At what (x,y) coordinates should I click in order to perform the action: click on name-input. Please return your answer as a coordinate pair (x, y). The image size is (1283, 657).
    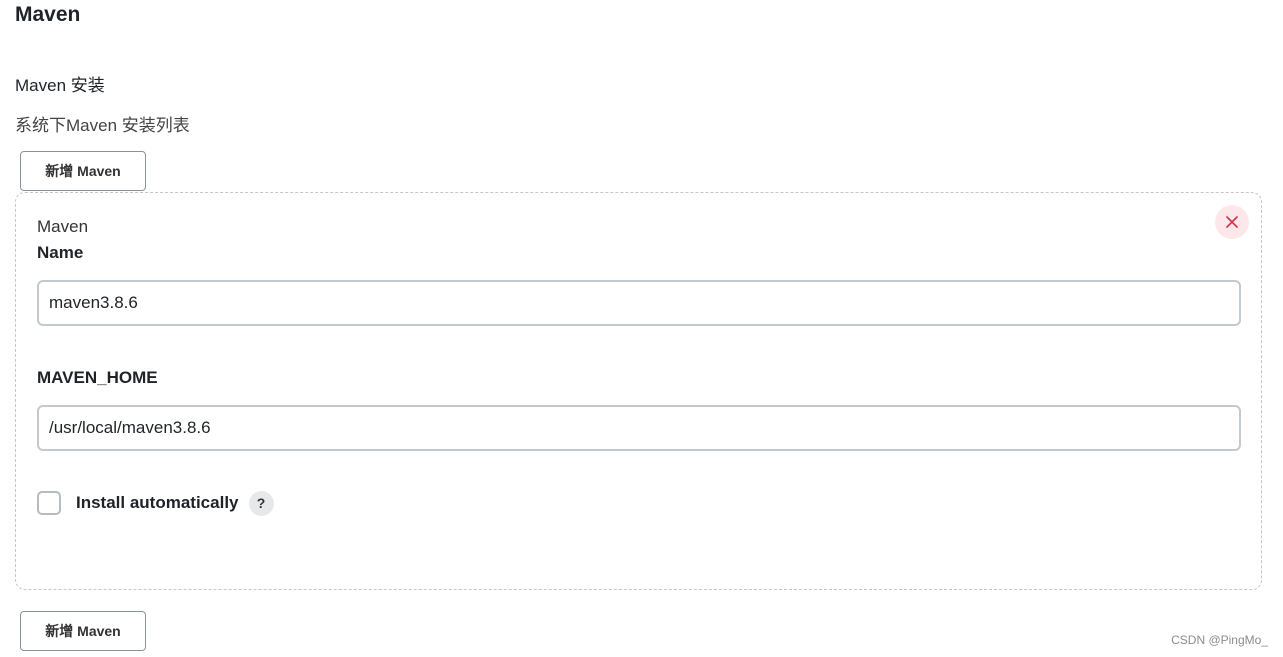
    Looking at the image, I should click on (639, 303).